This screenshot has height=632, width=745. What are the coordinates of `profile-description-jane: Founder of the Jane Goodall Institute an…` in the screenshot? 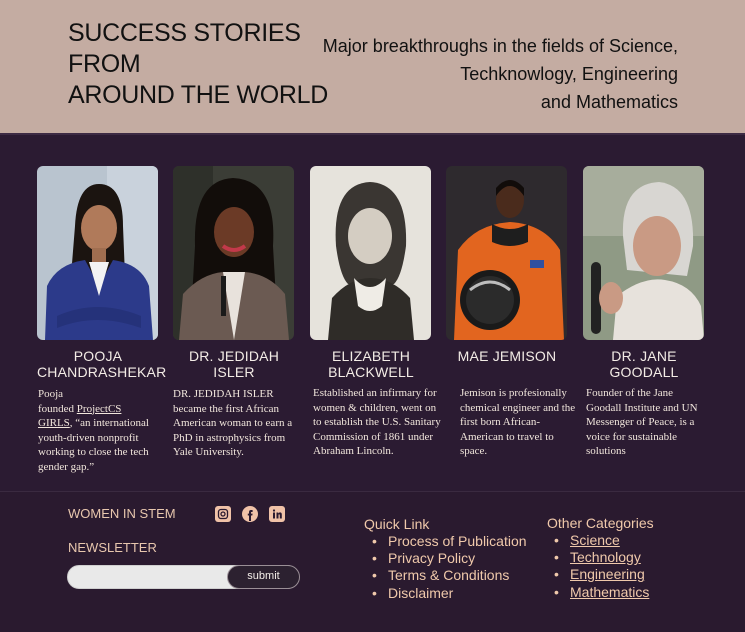 It's located at (642, 422).